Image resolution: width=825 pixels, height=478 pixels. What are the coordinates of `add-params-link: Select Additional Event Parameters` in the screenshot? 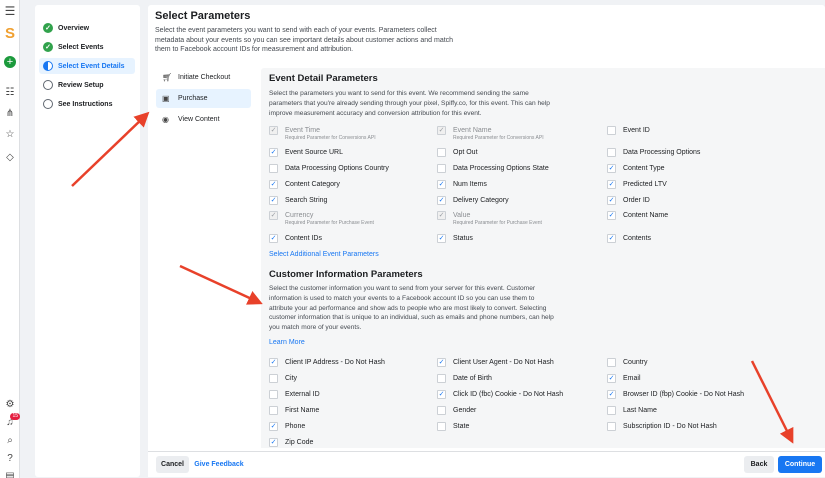 It's located at (324, 254).